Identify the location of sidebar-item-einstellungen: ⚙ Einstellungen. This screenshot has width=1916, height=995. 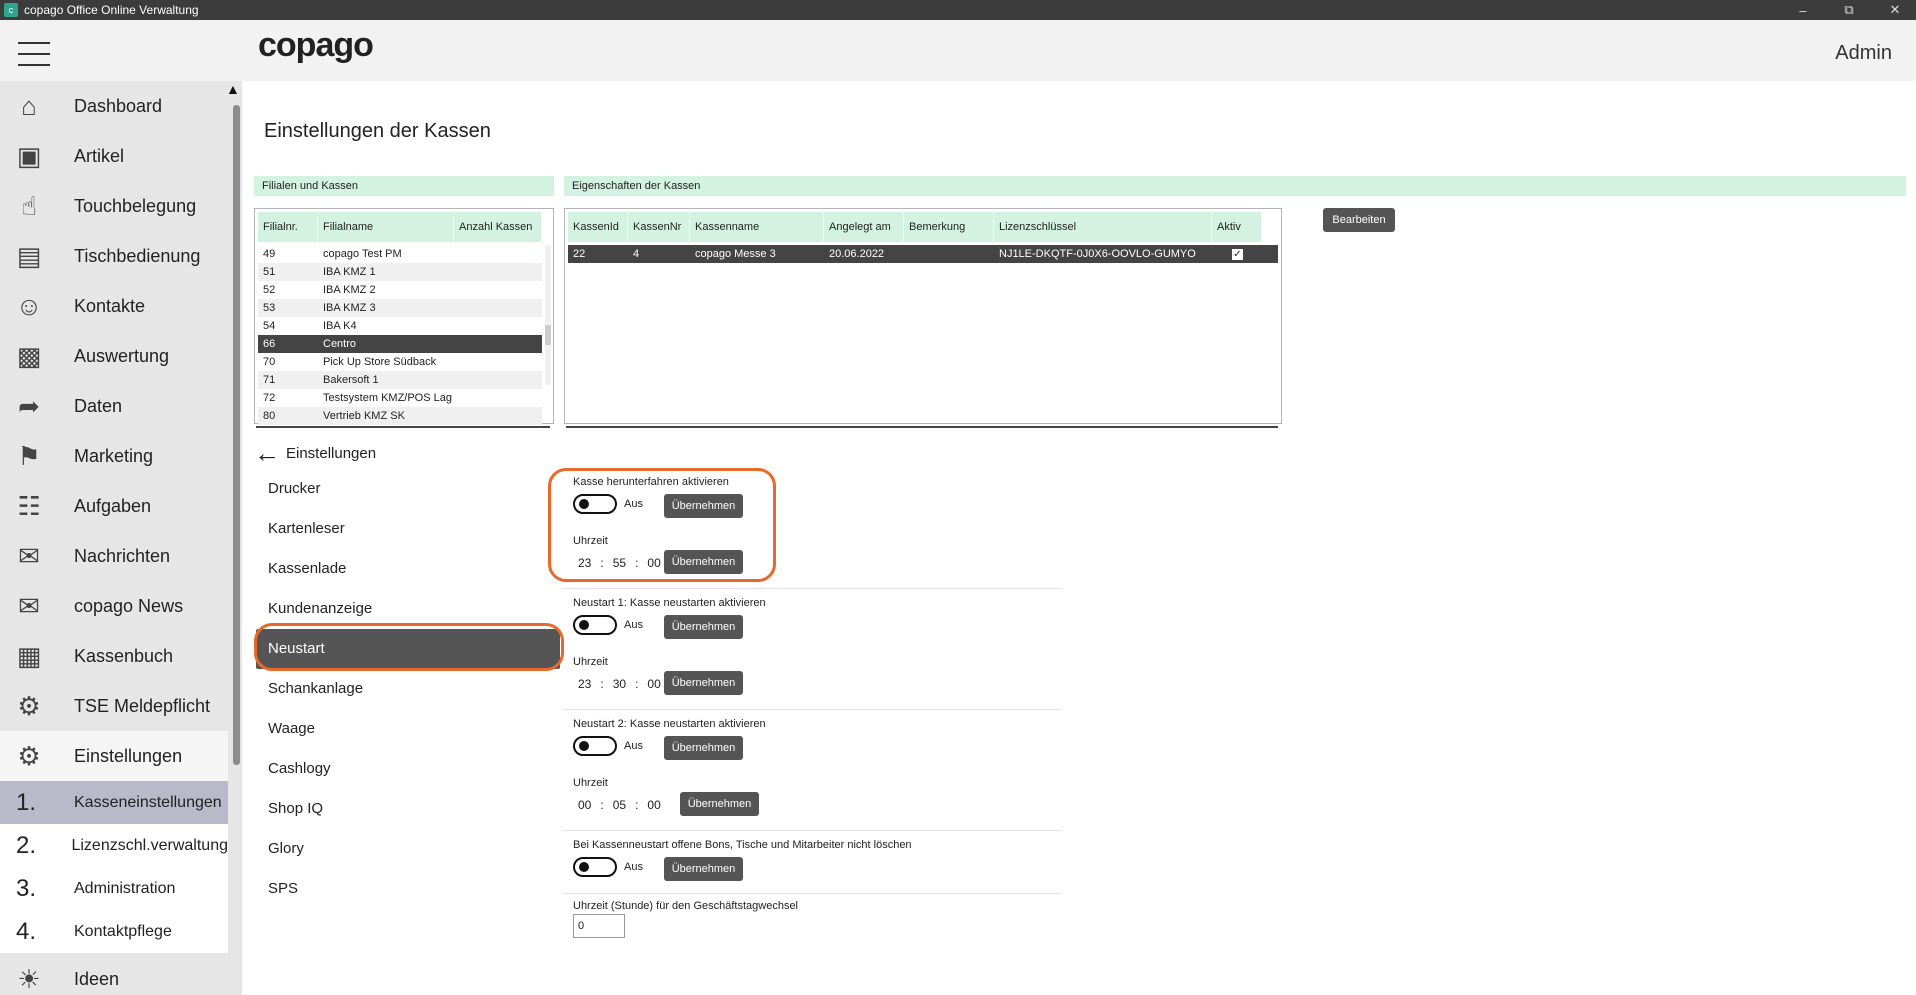
(114, 756).